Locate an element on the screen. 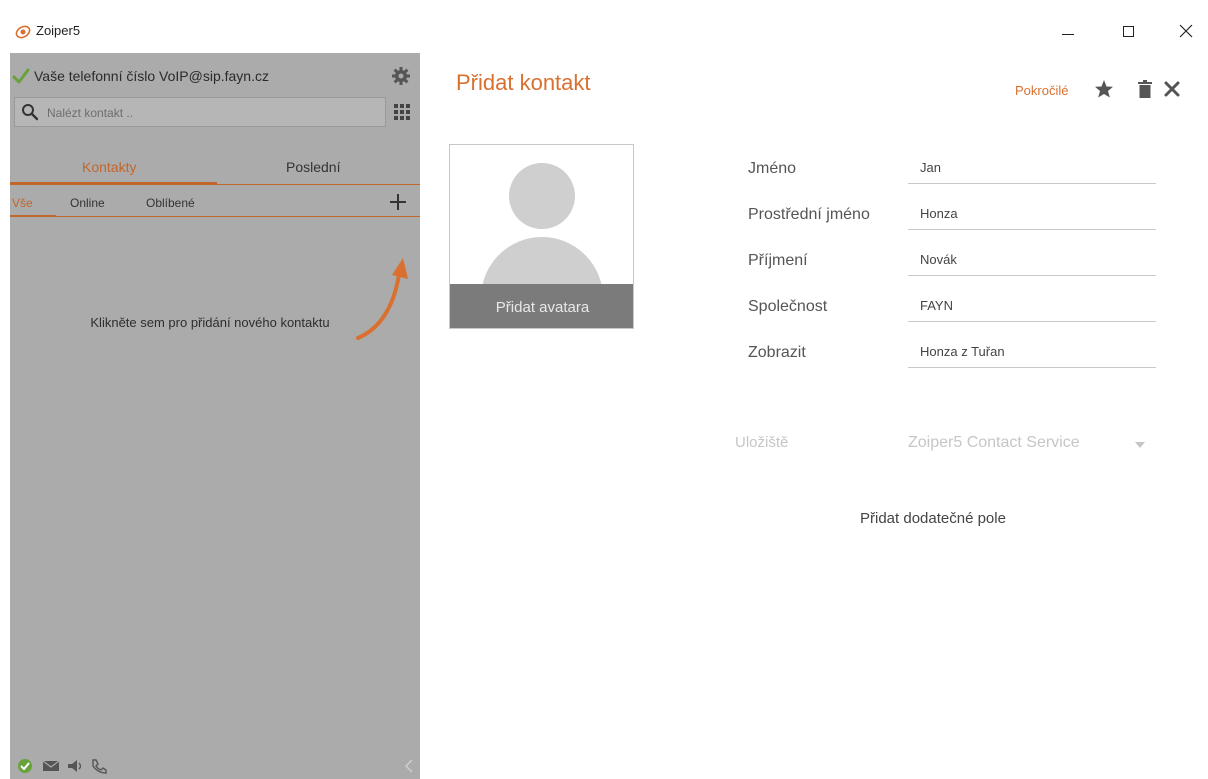  last-name-label: Příjmení is located at coordinates (778, 260).